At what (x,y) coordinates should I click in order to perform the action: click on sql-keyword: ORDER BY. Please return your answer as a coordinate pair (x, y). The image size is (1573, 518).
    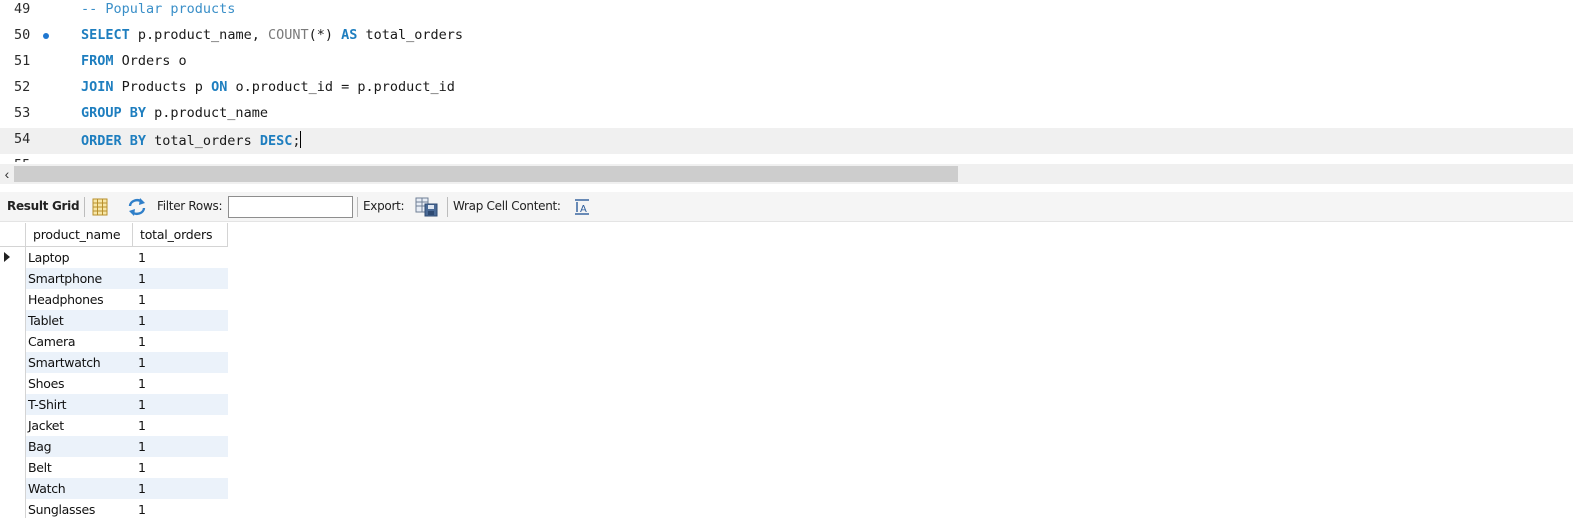
    Looking at the image, I should click on (114, 141).